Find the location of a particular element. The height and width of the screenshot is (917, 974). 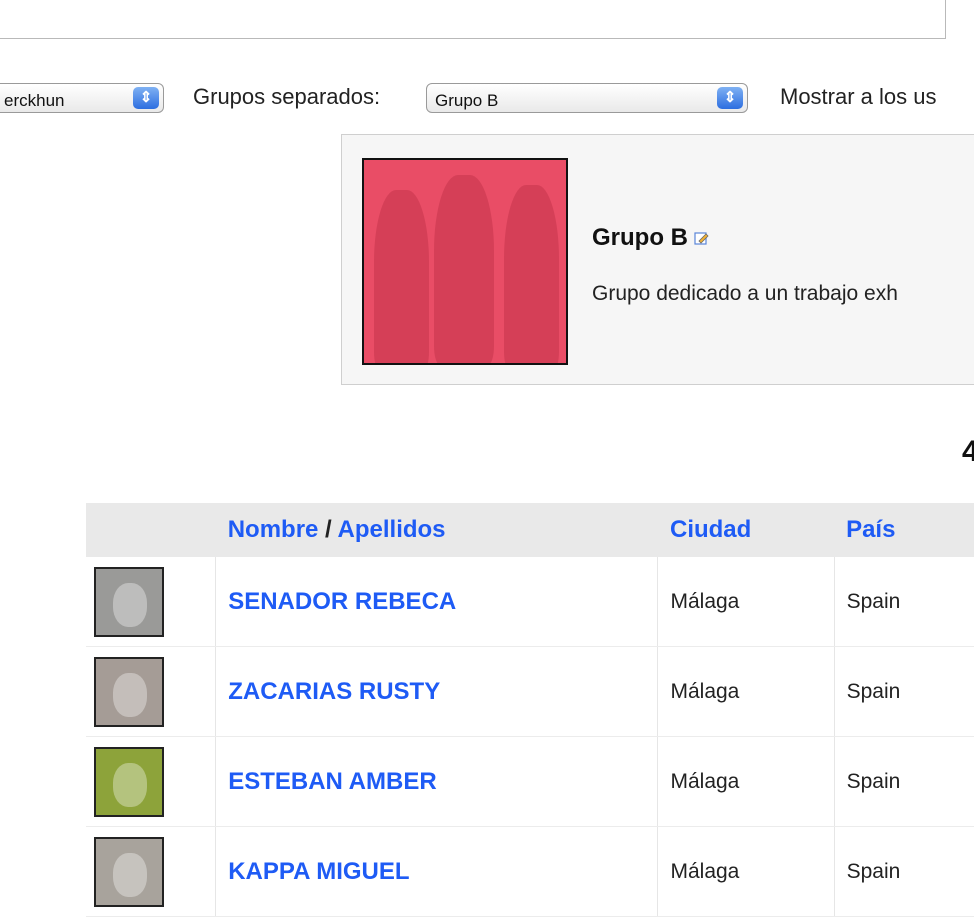

show-users-label: Mostrar a los us is located at coordinates (858, 96).